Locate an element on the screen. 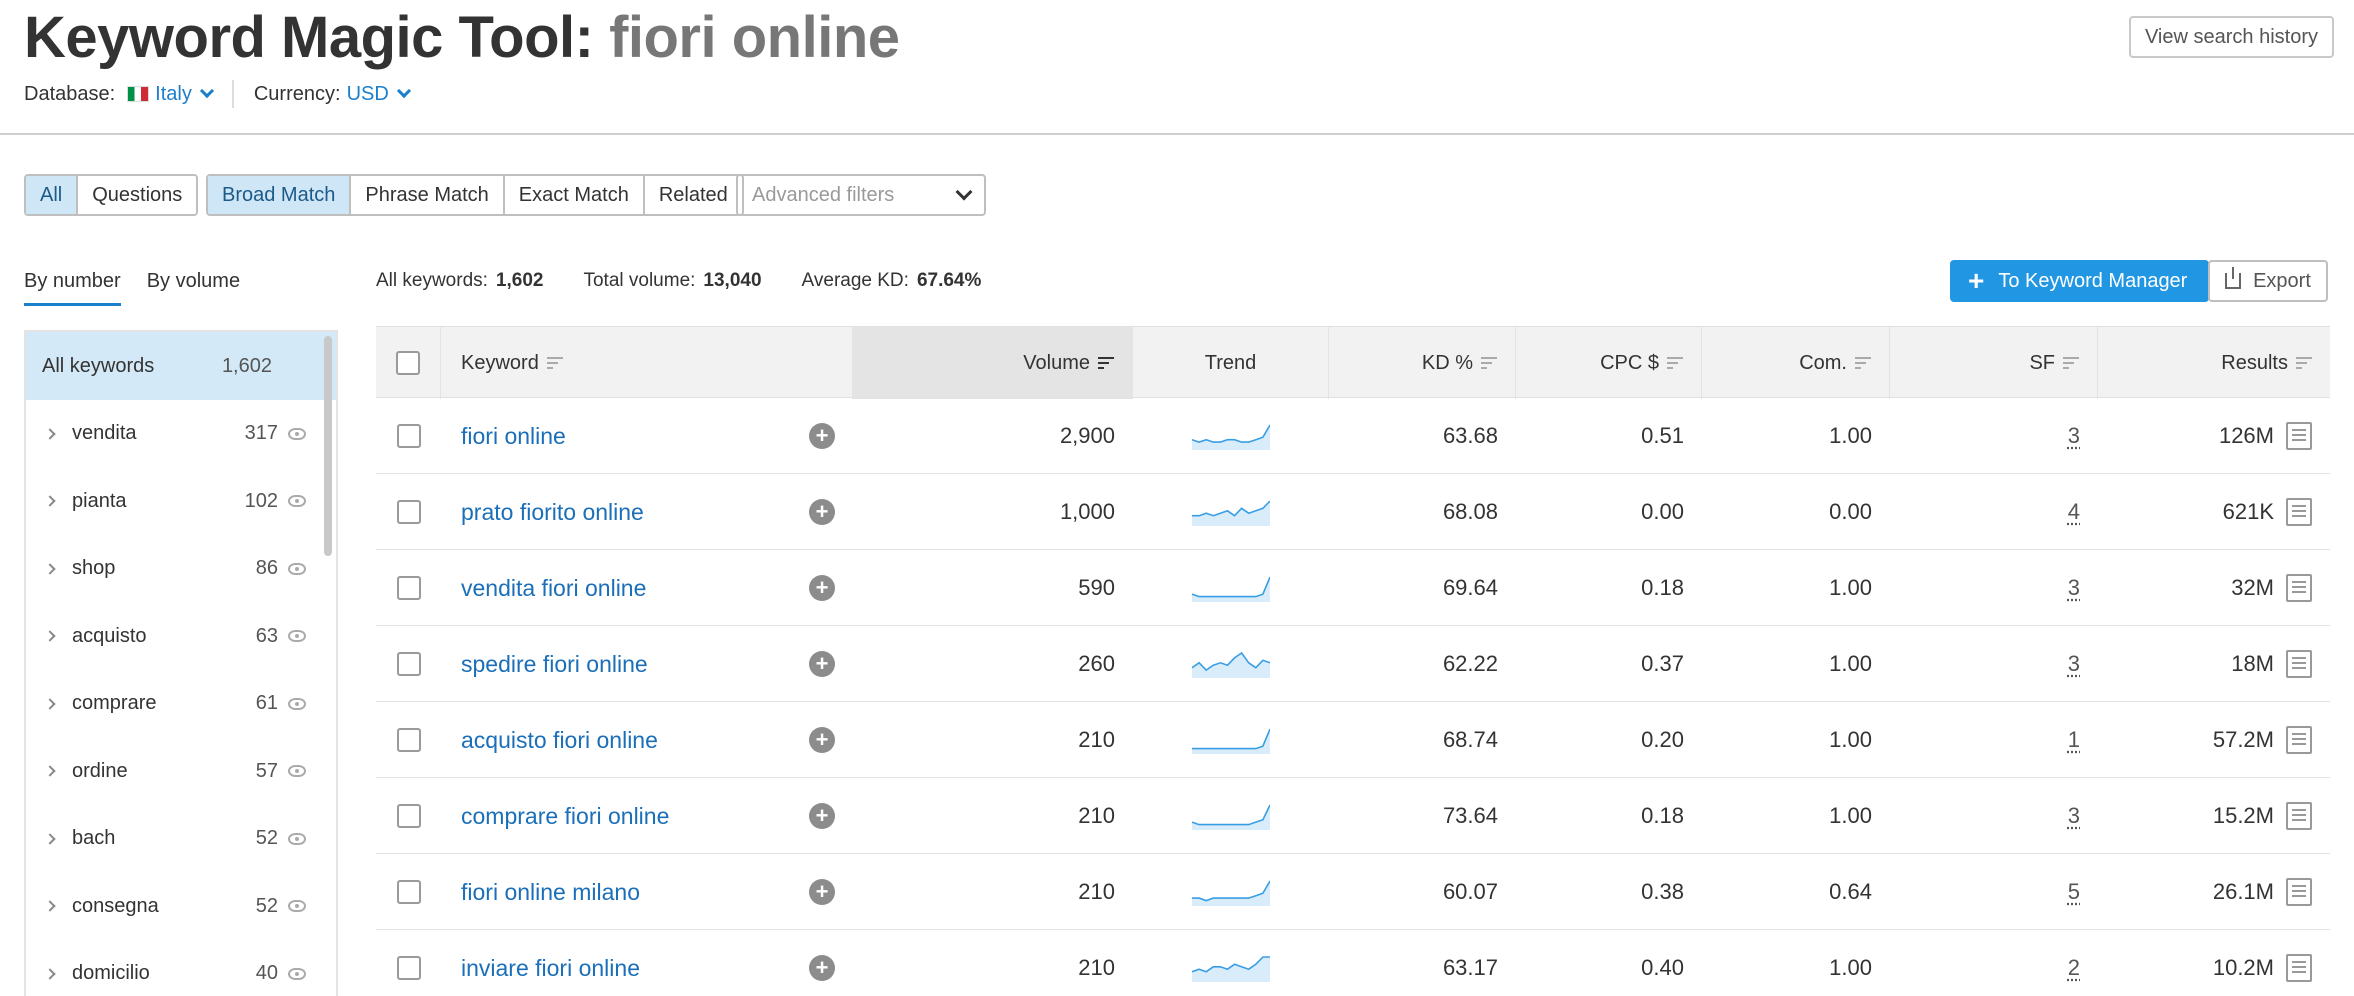 This screenshot has height=996, width=2354. column-com: Com. is located at coordinates (1796, 363).